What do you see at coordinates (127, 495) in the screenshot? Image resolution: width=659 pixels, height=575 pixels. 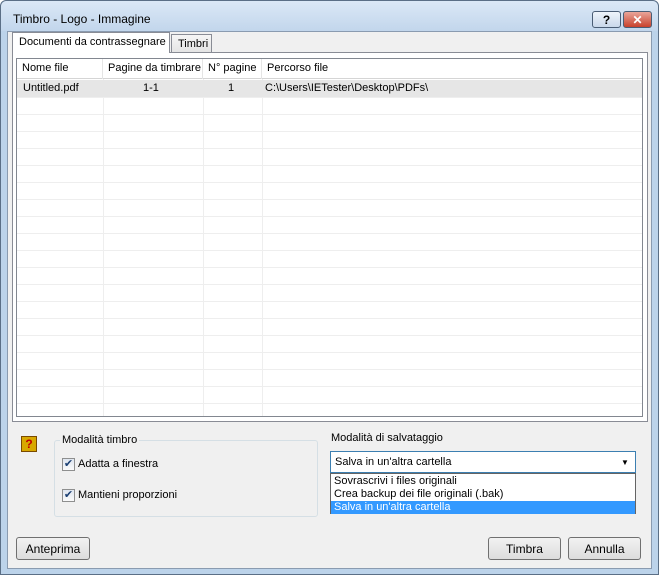 I see `mantieni-proporzioni-label: Mantieni proporzioni` at bounding box center [127, 495].